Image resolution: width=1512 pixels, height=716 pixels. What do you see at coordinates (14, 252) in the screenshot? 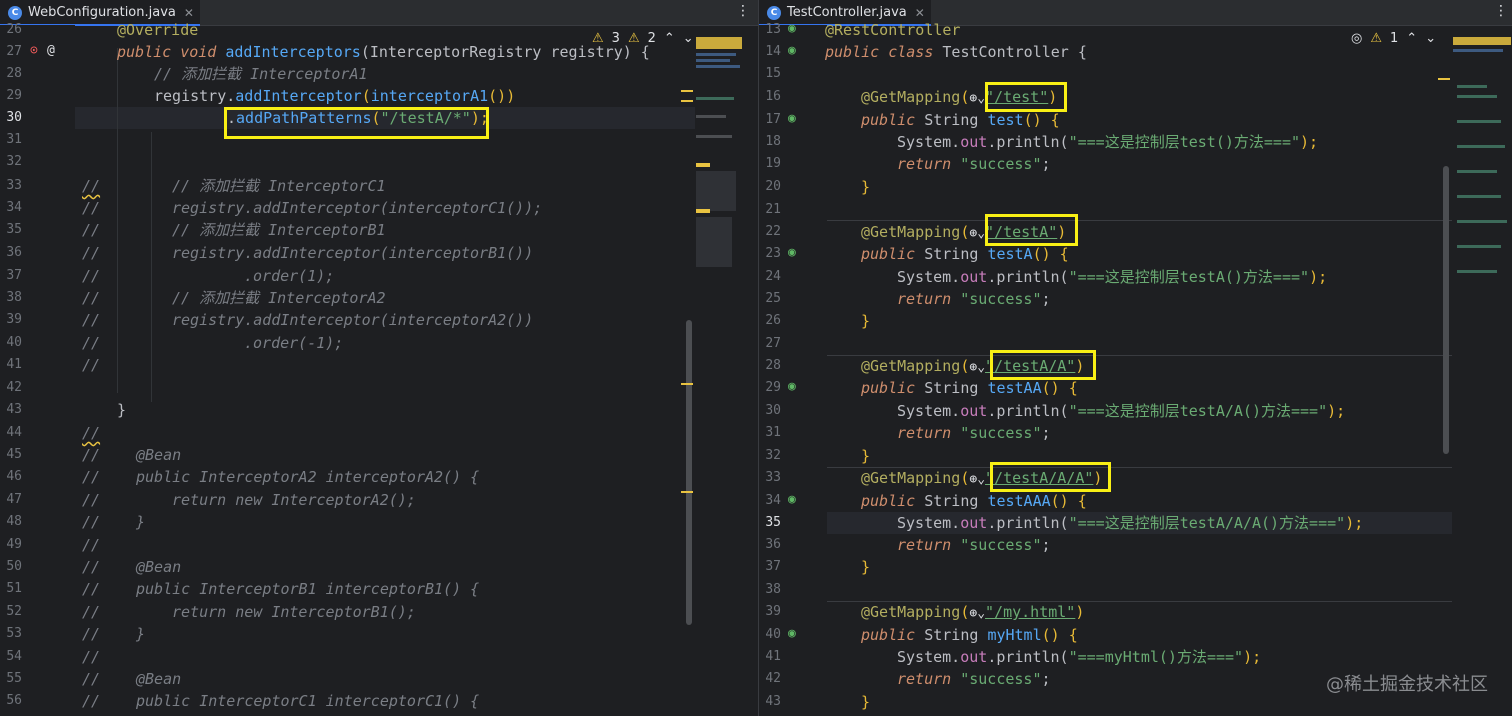
I see `line-number: 36` at bounding box center [14, 252].